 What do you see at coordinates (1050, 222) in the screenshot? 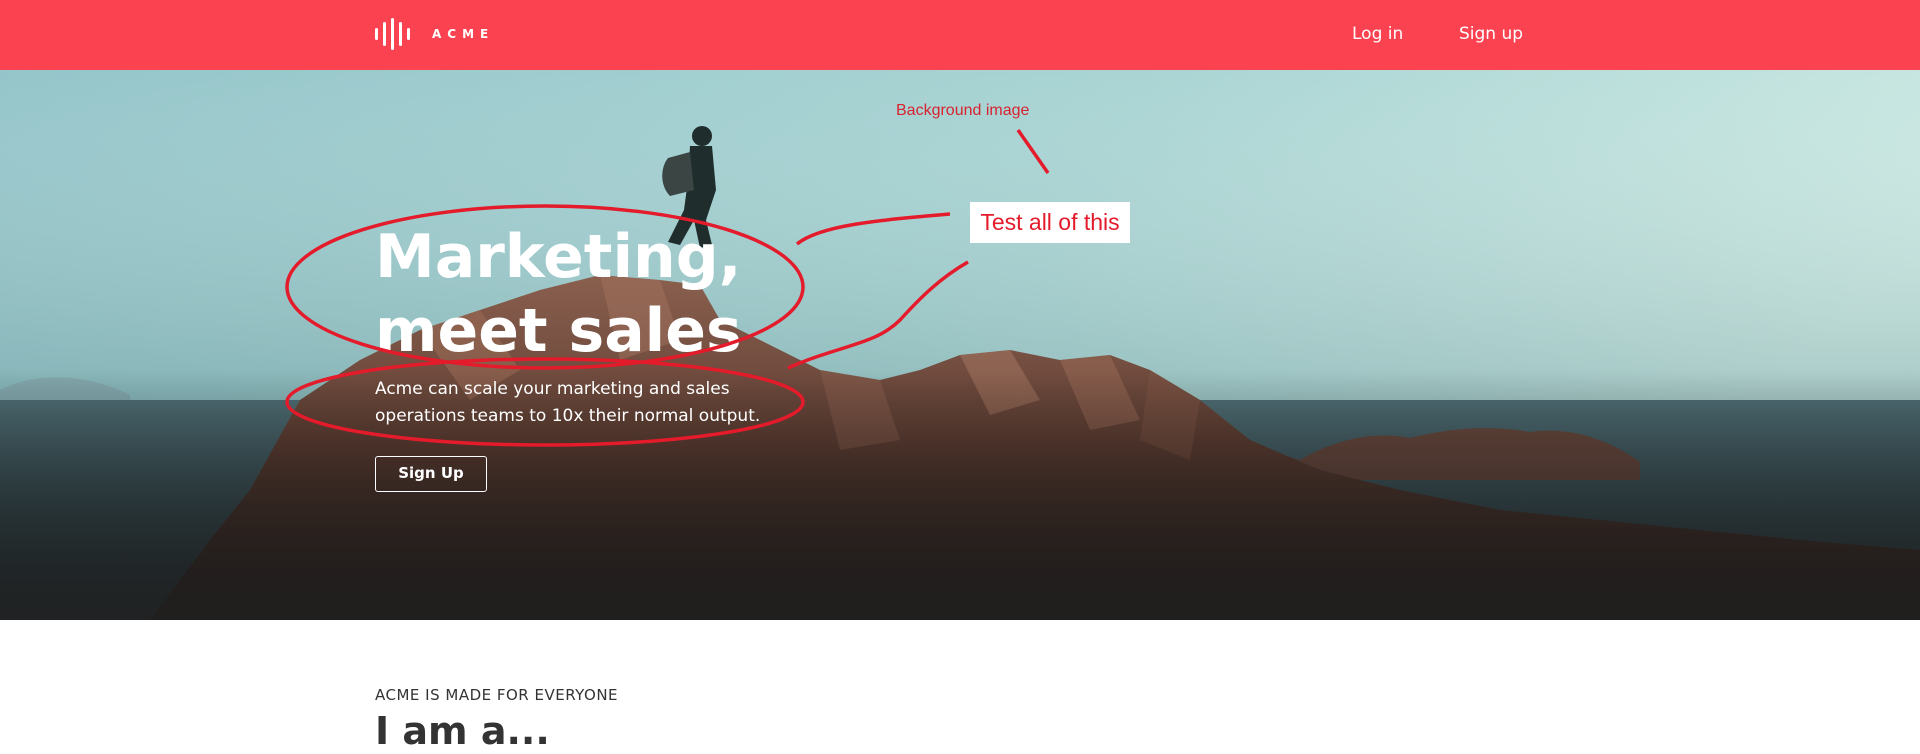
I see `test-all-annotation: Test all of this` at bounding box center [1050, 222].